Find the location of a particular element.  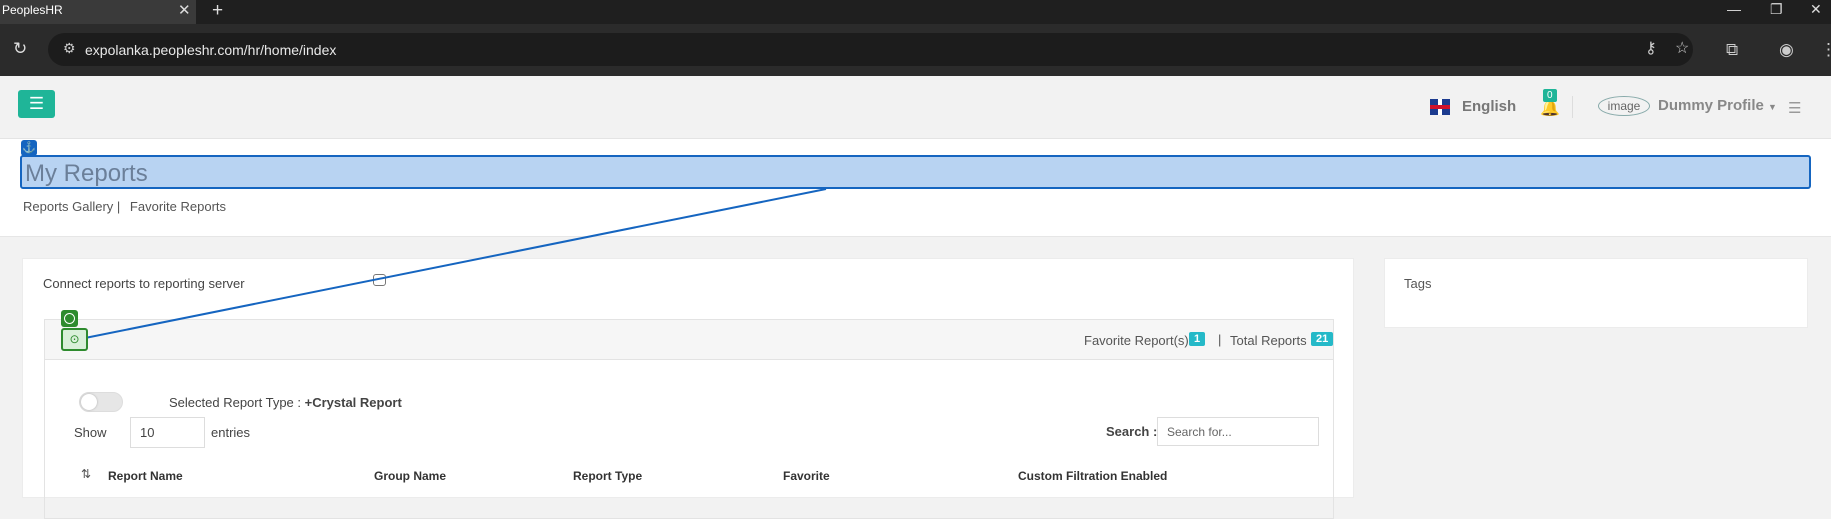

bookmark-star-icon: ☆ is located at coordinates (1682, 48).